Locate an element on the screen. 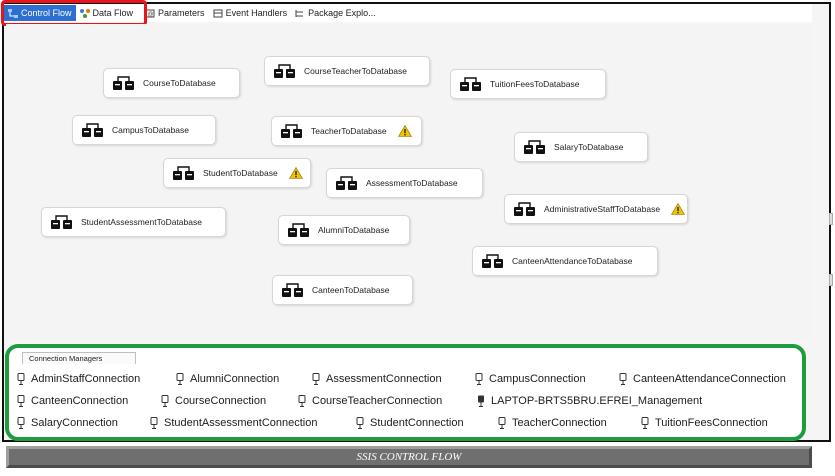  connection-managers-tab: Connection Managers is located at coordinates (79, 358).